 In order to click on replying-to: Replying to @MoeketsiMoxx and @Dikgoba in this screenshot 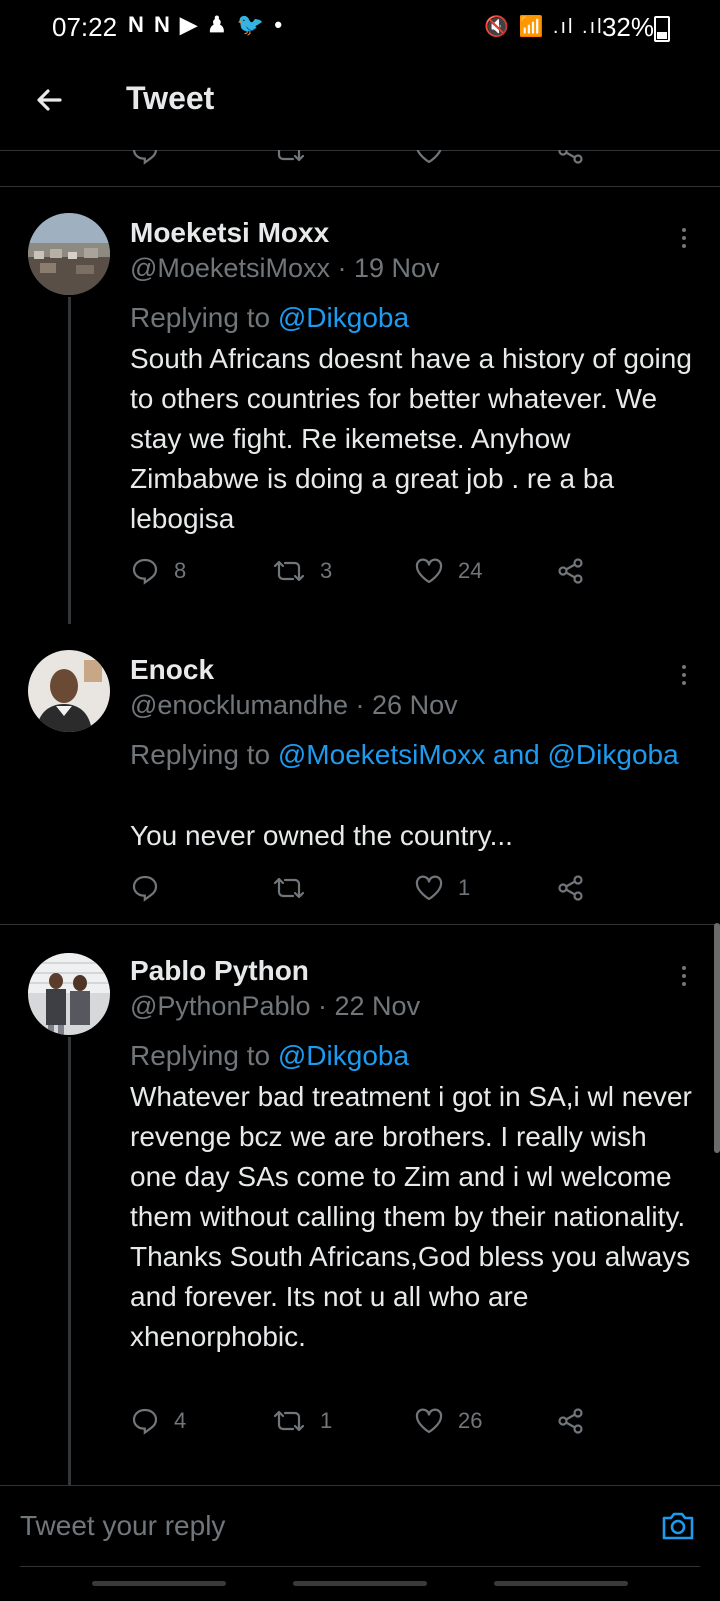, I will do `click(404, 754)`.